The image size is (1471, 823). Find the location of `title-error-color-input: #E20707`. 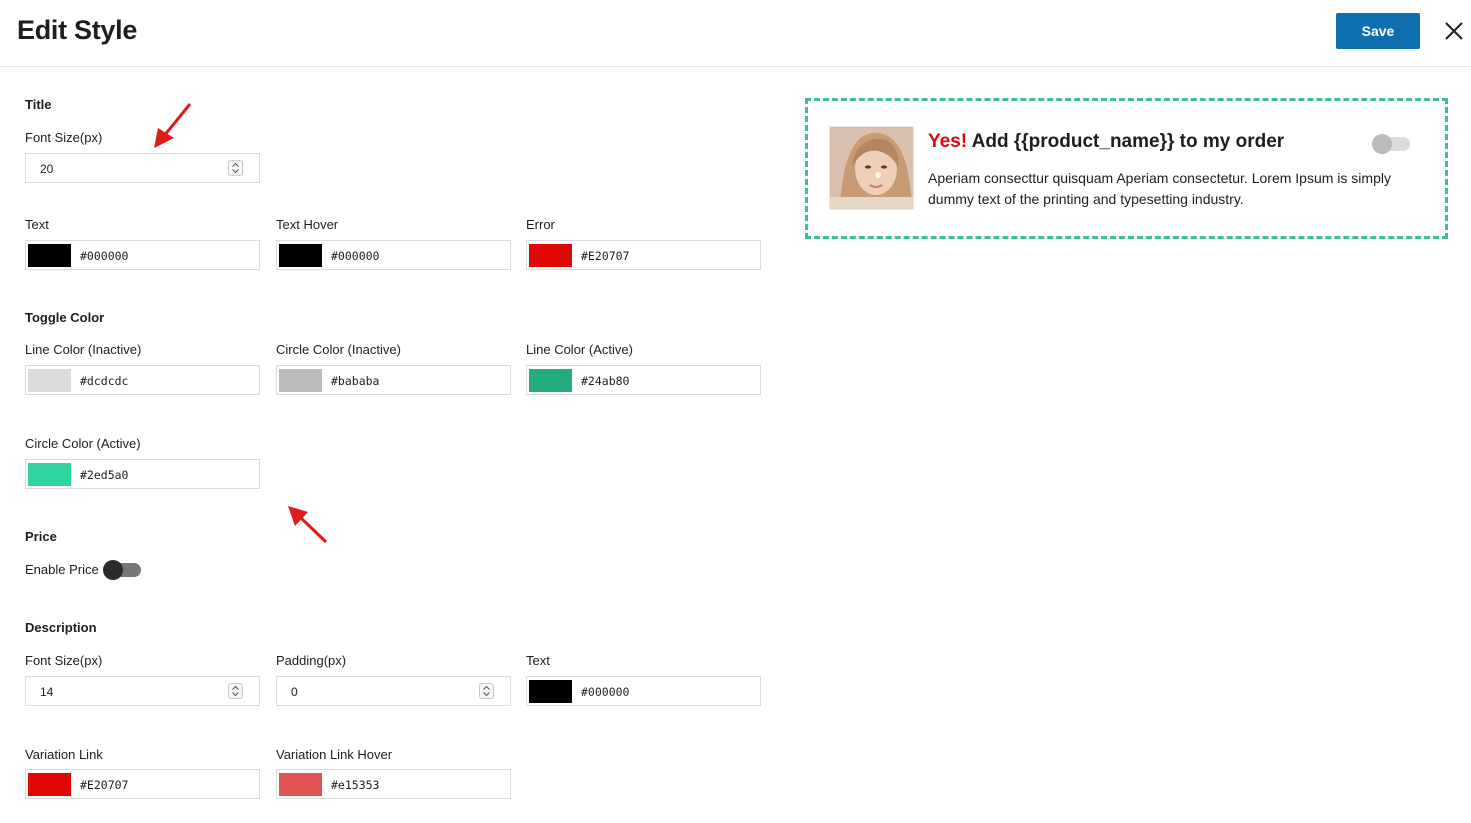

title-error-color-input: #E20707 is located at coordinates (643, 255).